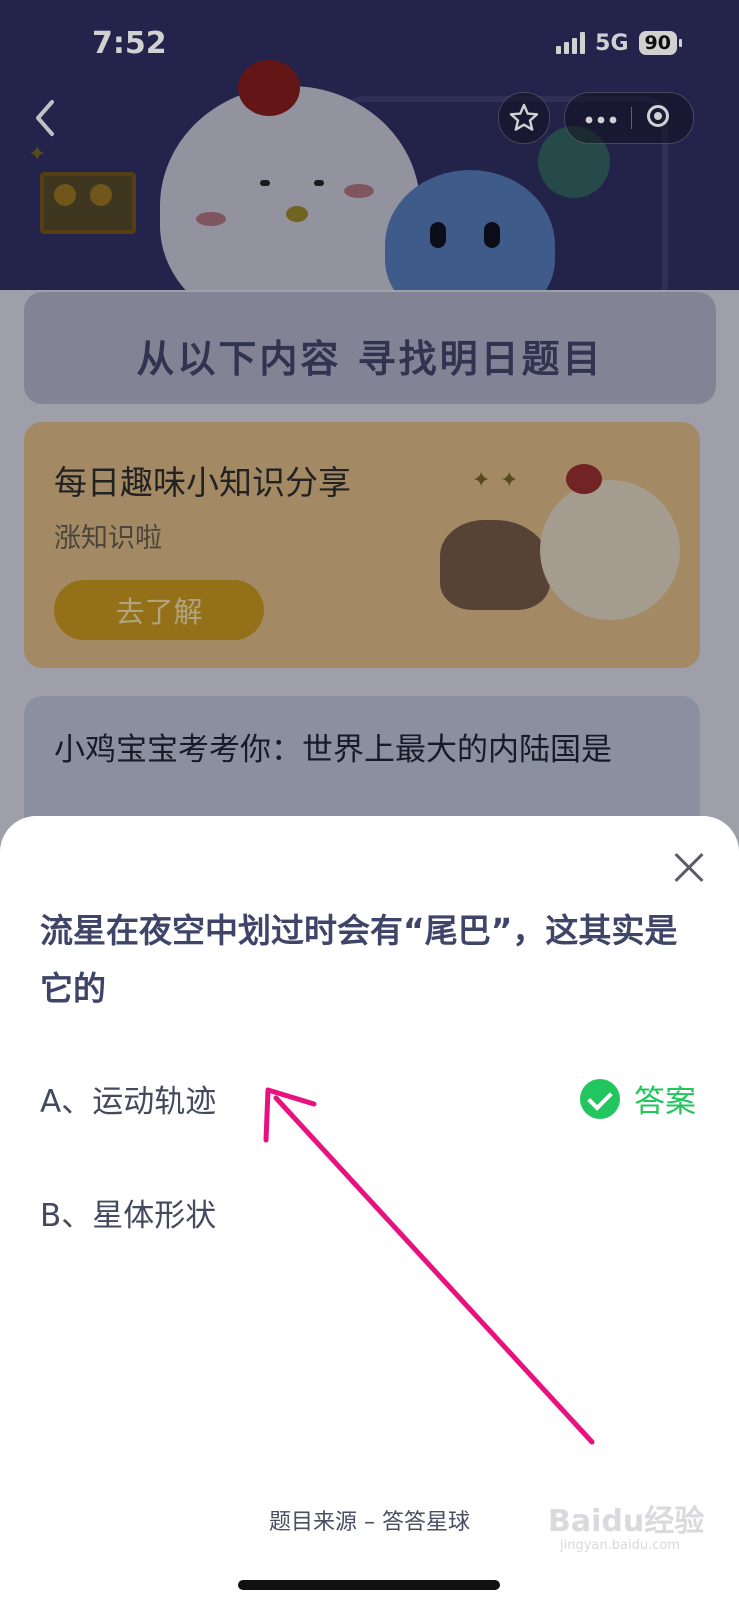 The height and width of the screenshot is (1600, 739). What do you see at coordinates (665, 1102) in the screenshot?
I see `answer-label: 答案` at bounding box center [665, 1102].